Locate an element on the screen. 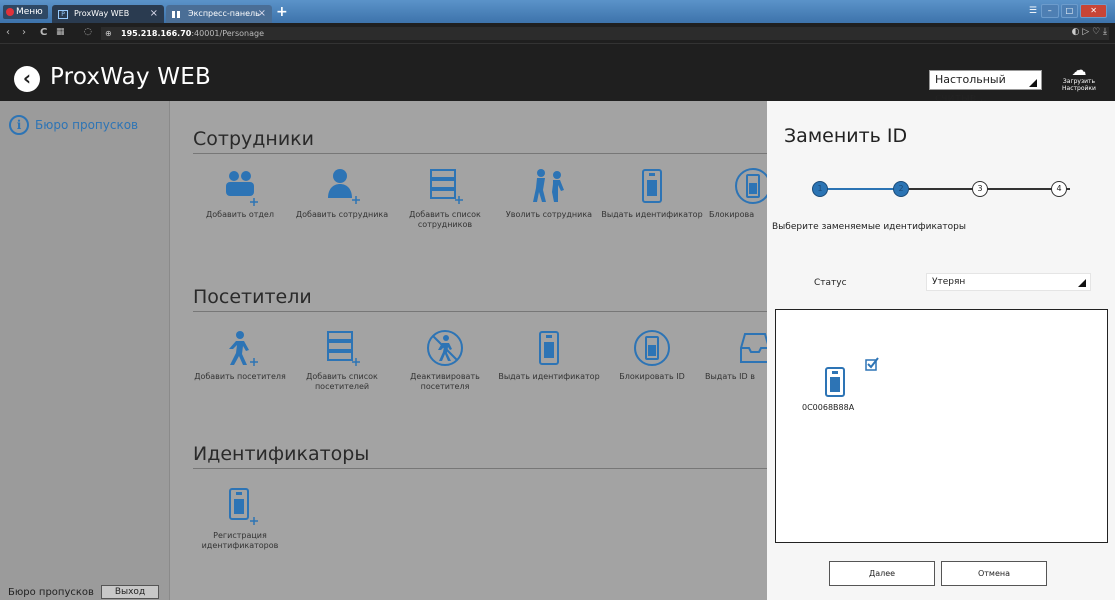 Image resolution: width=1115 pixels, height=600 pixels. logout-button: Выход is located at coordinates (130, 592).